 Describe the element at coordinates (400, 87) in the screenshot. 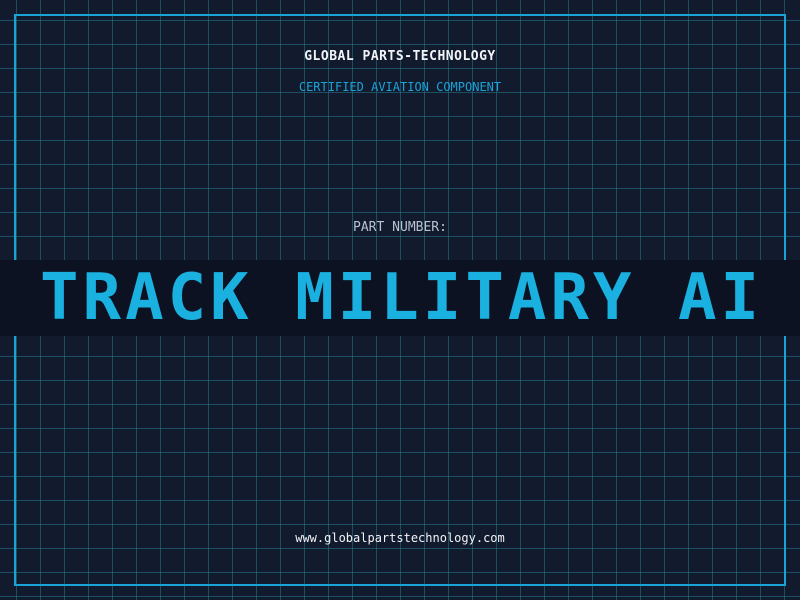

I see `certification-tagline: CERTIFIED AVIATION COMPONENT` at that location.